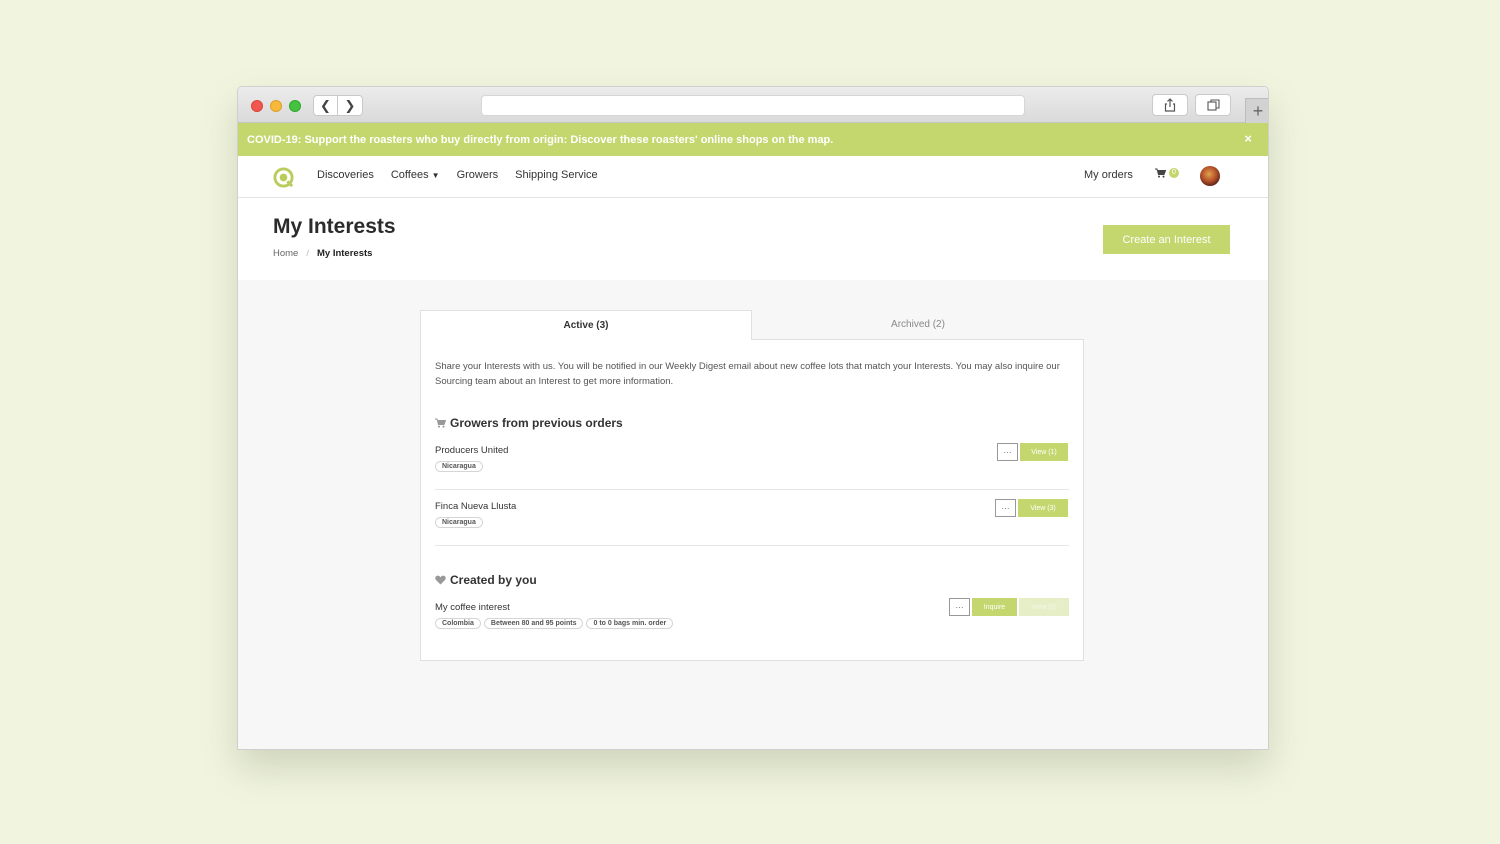 This screenshot has width=1500, height=844. What do you see at coordinates (1044, 607) in the screenshot?
I see `view-button: View (0)` at bounding box center [1044, 607].